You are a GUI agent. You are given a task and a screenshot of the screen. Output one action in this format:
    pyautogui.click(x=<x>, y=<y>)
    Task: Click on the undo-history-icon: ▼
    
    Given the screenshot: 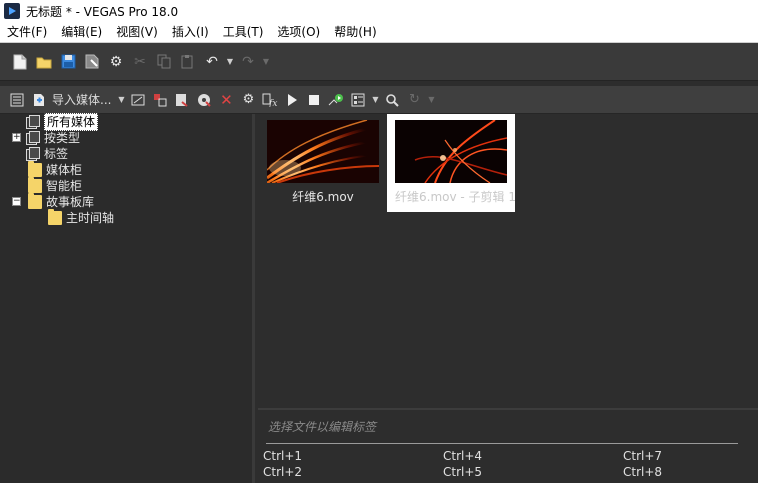 What is the action you would take?
    pyautogui.click(x=230, y=62)
    